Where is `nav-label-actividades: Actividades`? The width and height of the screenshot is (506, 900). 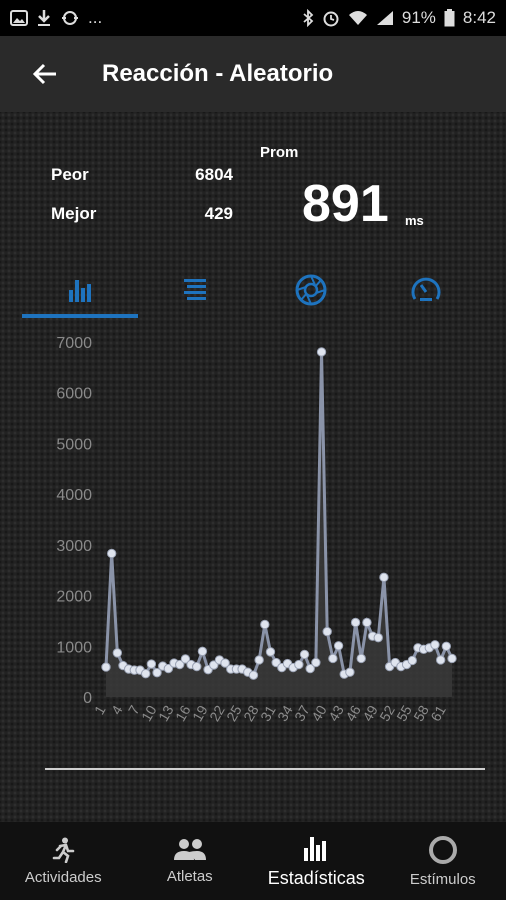
nav-label-actividades: Actividades is located at coordinates (63, 877).